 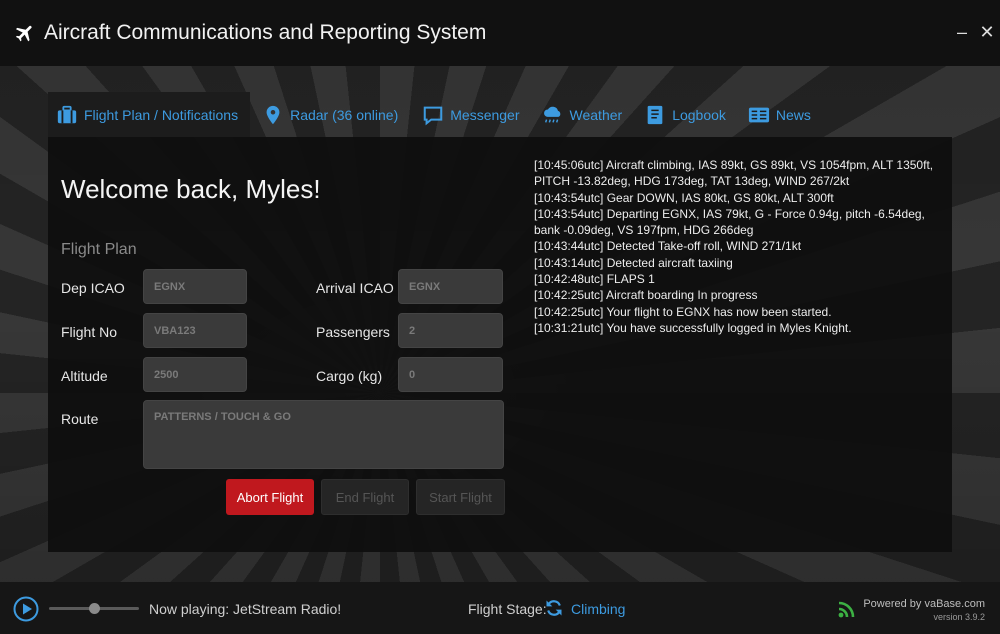 What do you see at coordinates (353, 332) in the screenshot?
I see `passengers-label: Passengers` at bounding box center [353, 332].